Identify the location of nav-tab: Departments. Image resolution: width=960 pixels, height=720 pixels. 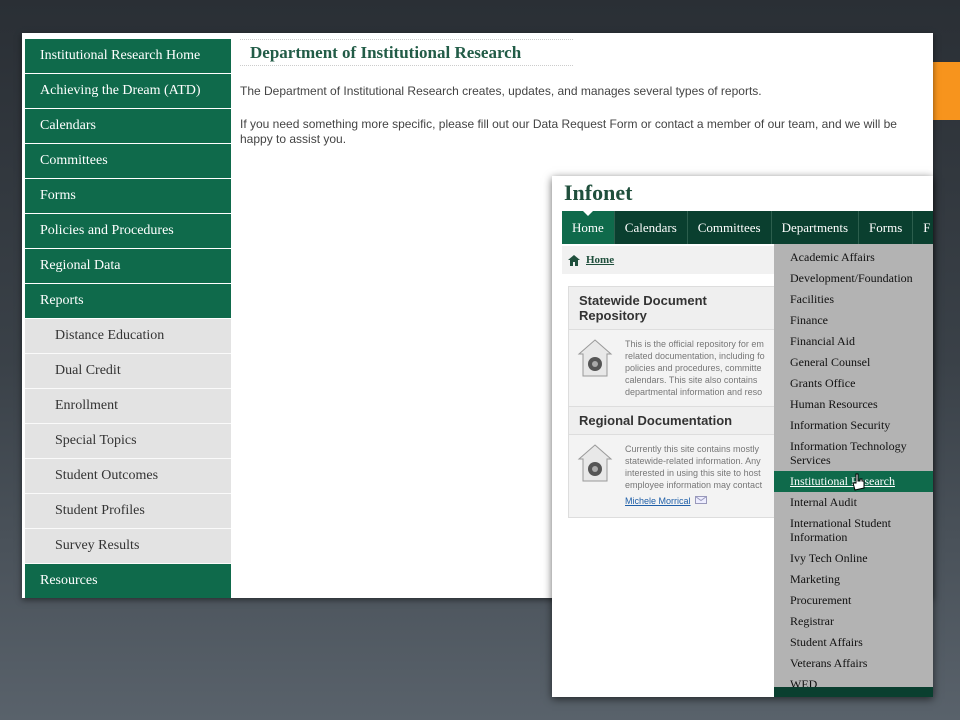
(816, 227).